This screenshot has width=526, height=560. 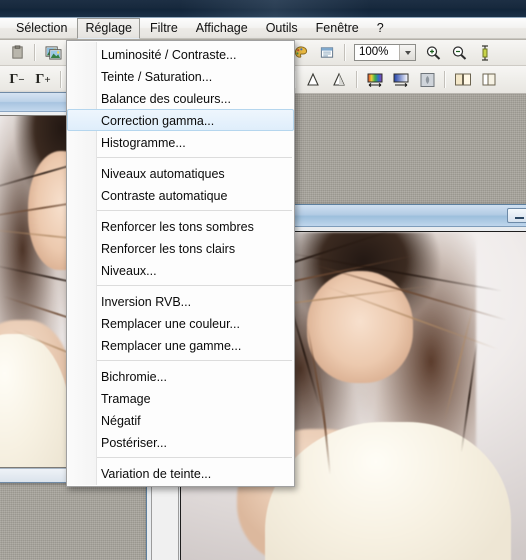 What do you see at coordinates (516, 215) in the screenshot?
I see `minimize-button` at bounding box center [516, 215].